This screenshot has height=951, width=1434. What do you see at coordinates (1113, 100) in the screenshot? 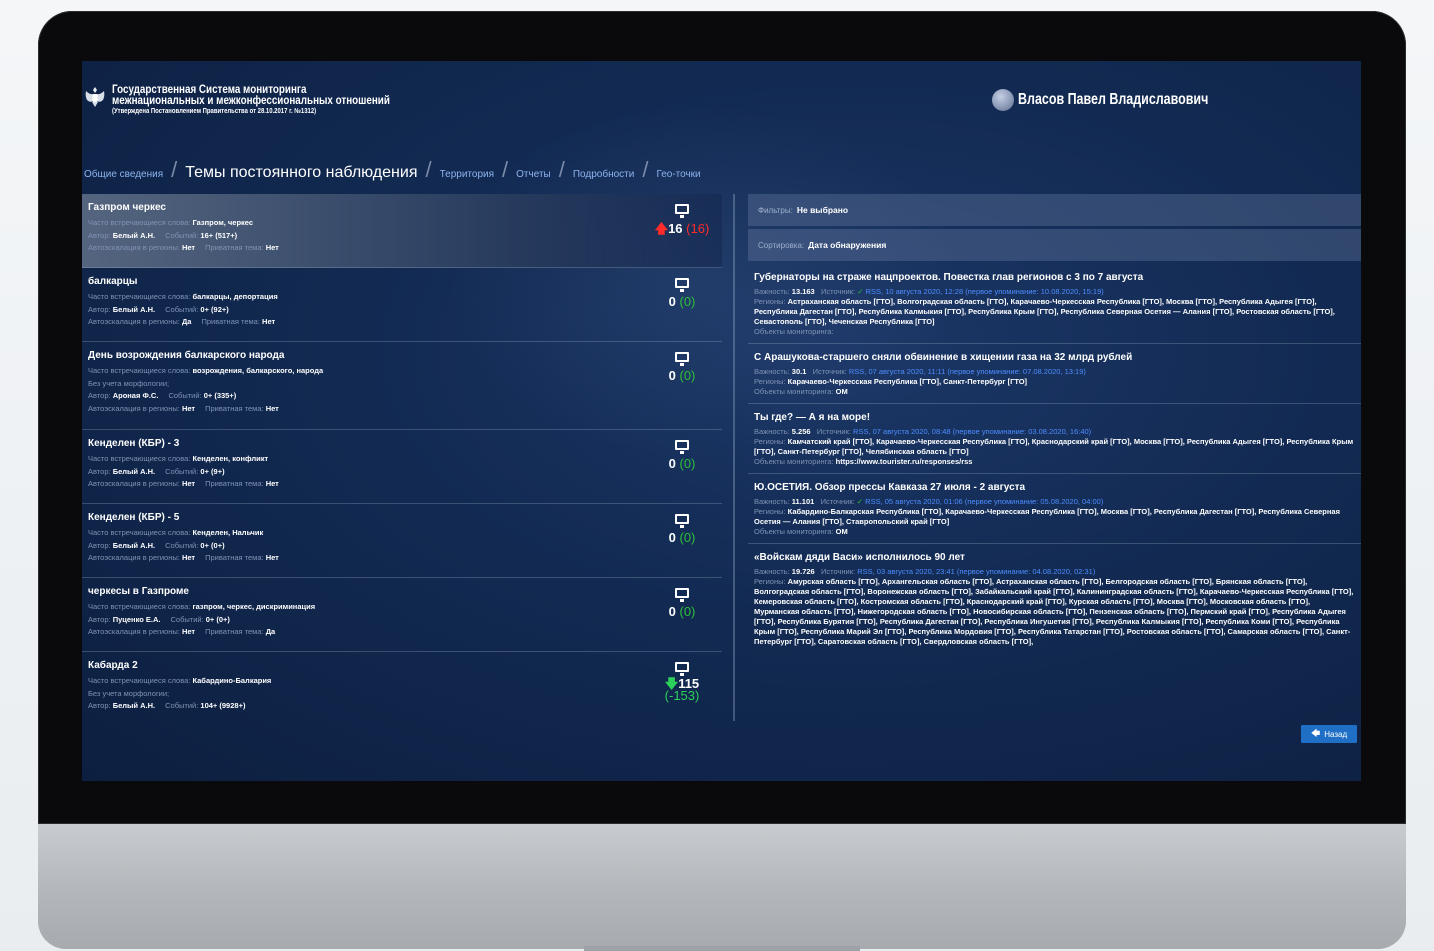
I see `user-name: Власов Павел Владиславович` at bounding box center [1113, 100].